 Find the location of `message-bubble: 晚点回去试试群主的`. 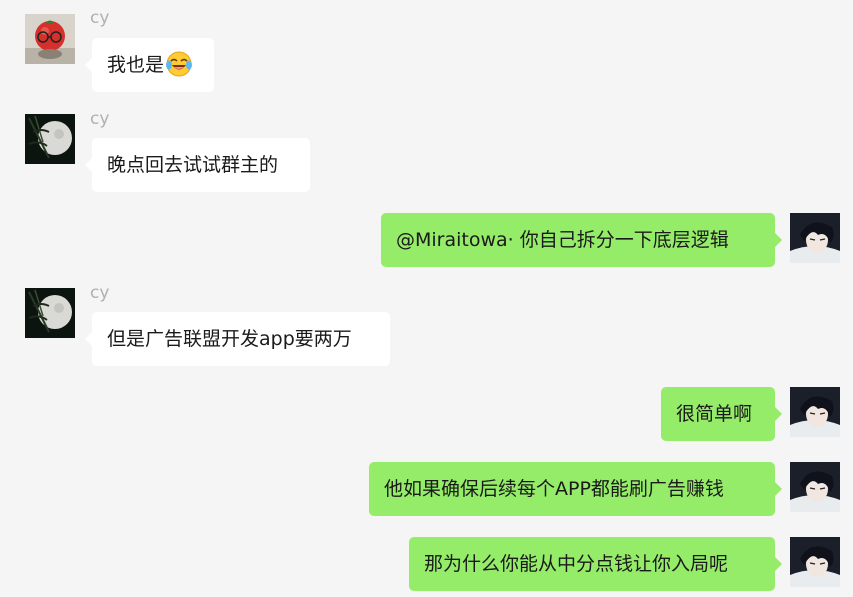

message-bubble: 晚点回去试试群主的 is located at coordinates (197, 165).